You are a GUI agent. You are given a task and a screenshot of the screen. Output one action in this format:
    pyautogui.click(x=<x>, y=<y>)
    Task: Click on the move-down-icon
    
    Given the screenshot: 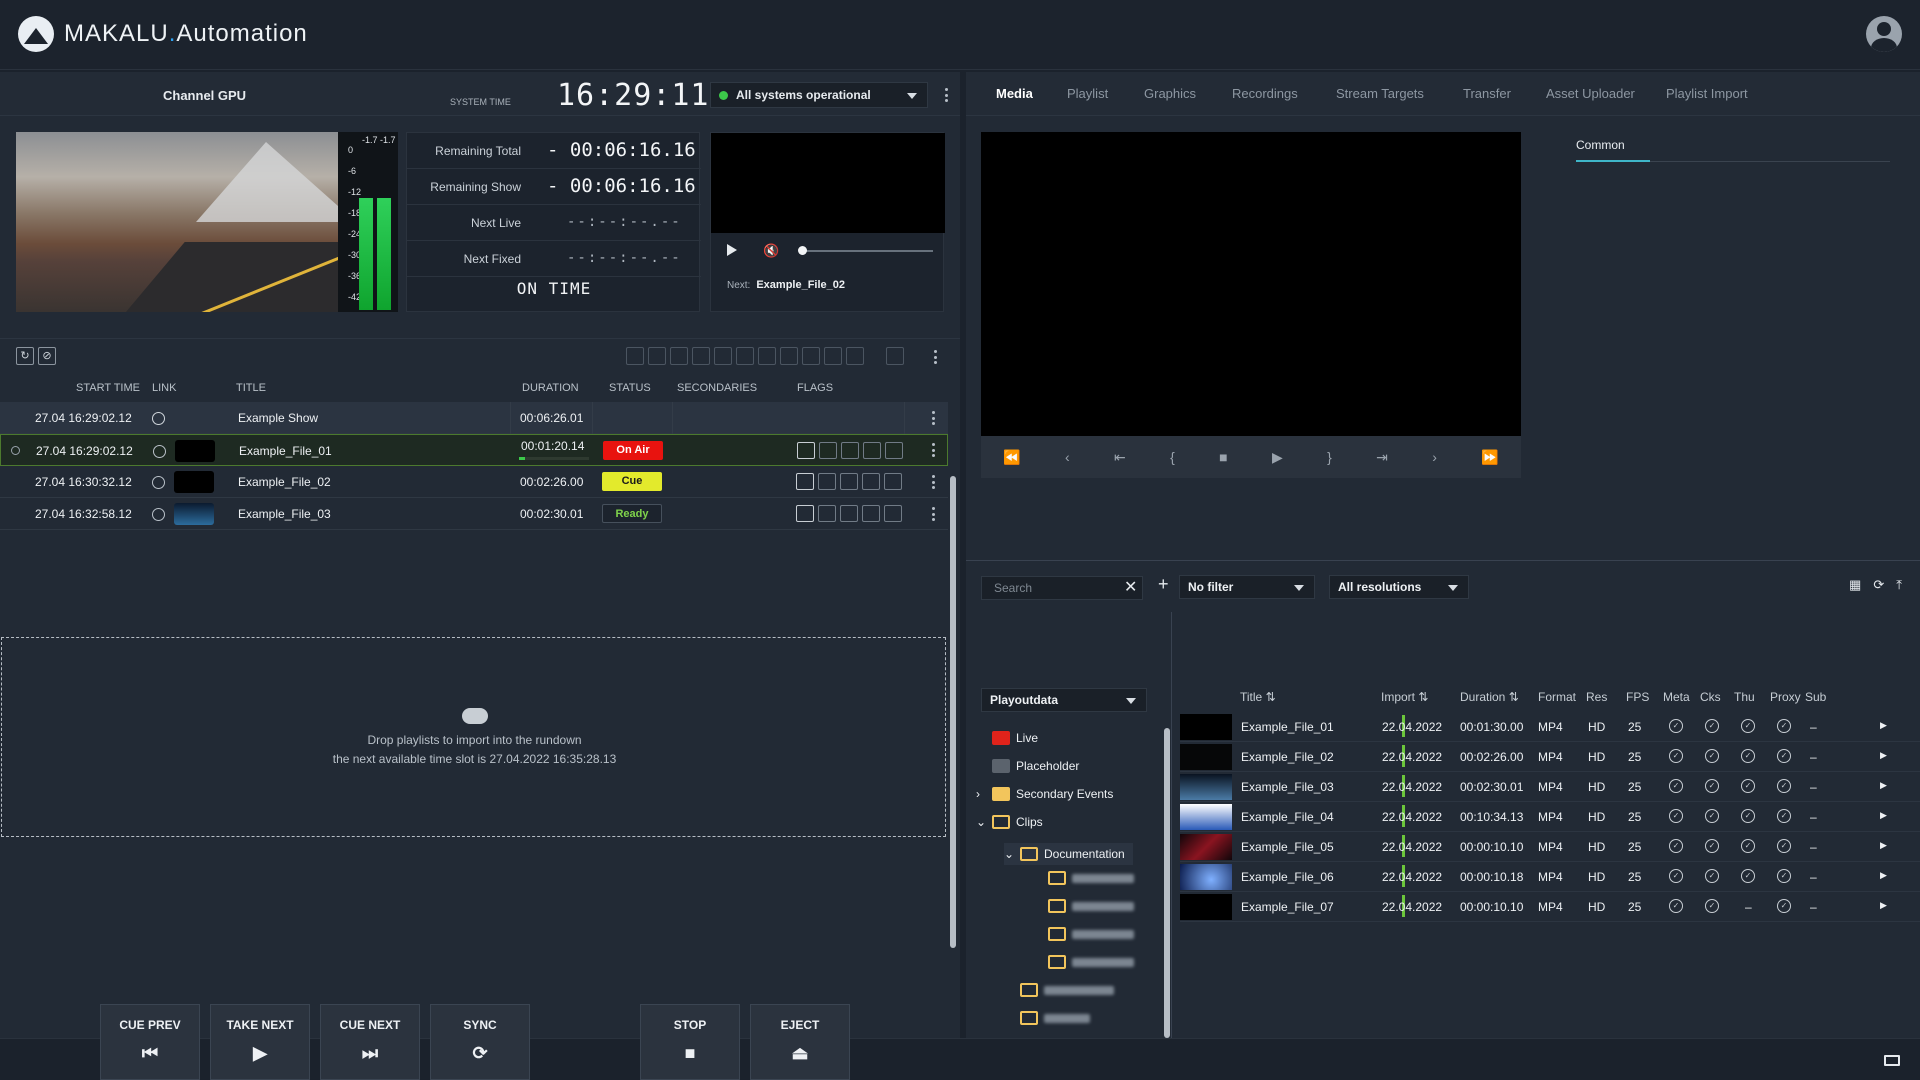 What is the action you would take?
    pyautogui.click(x=723, y=356)
    